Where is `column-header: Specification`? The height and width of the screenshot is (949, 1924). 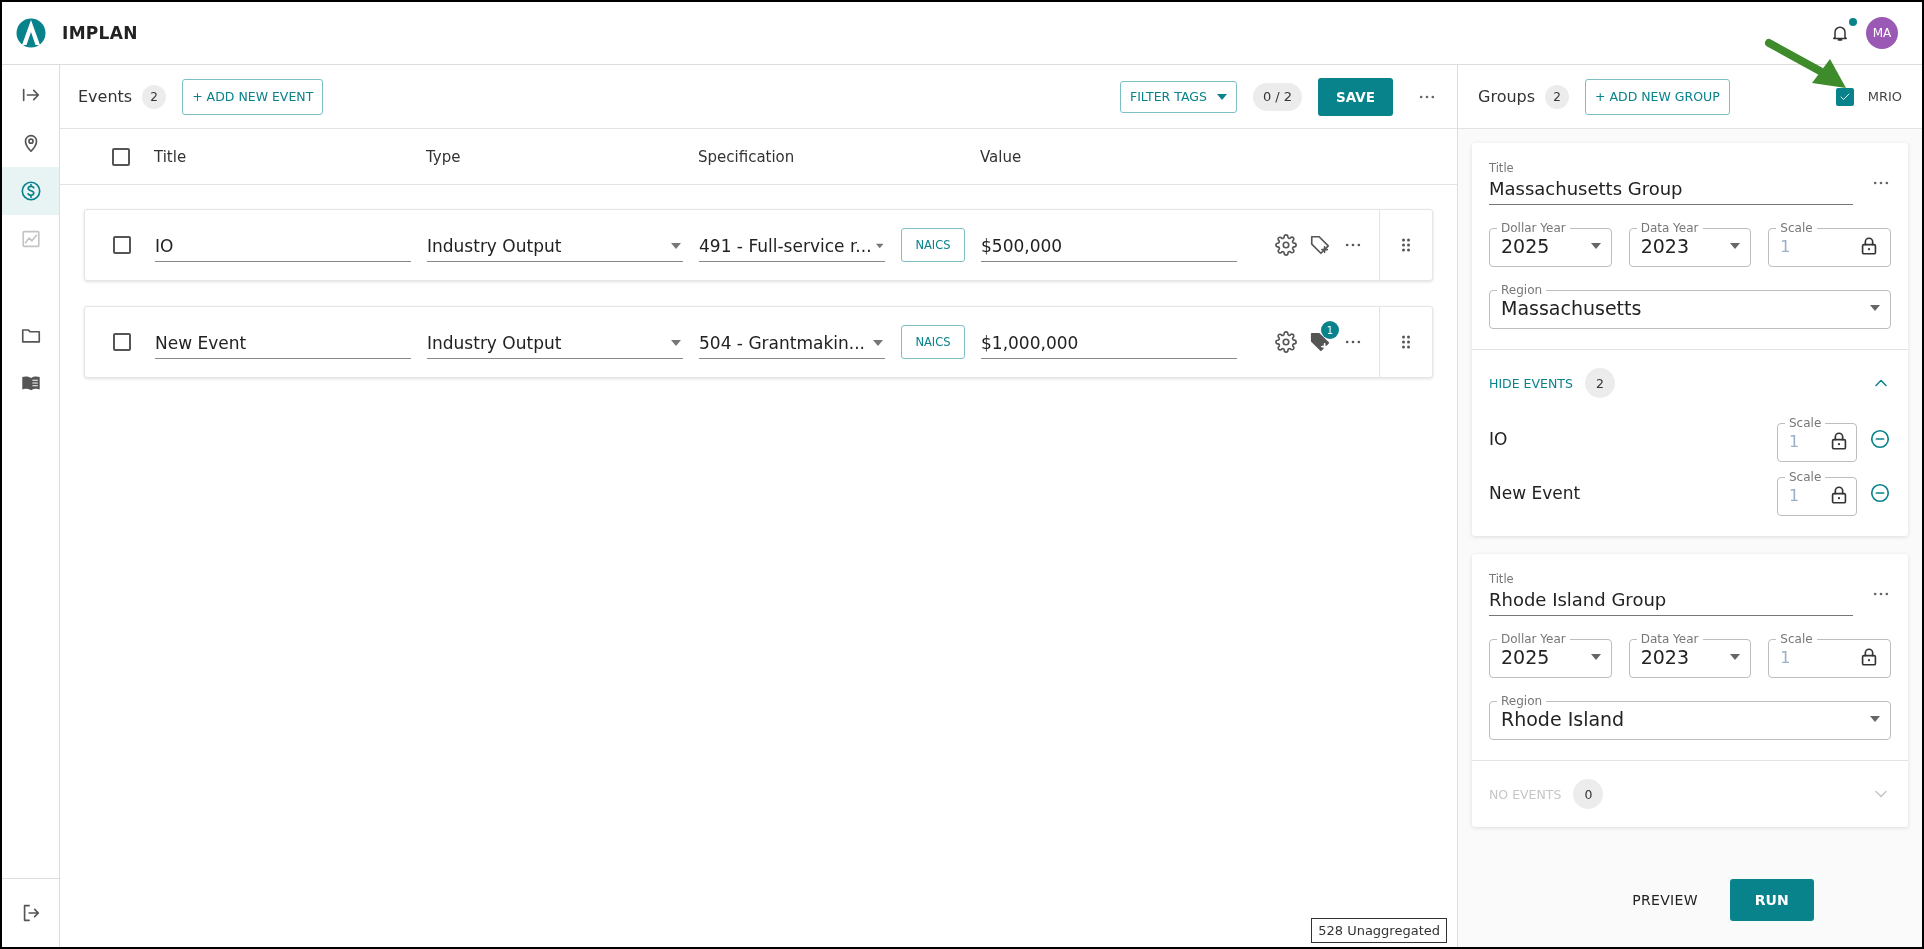 column-header: Specification is located at coordinates (747, 156).